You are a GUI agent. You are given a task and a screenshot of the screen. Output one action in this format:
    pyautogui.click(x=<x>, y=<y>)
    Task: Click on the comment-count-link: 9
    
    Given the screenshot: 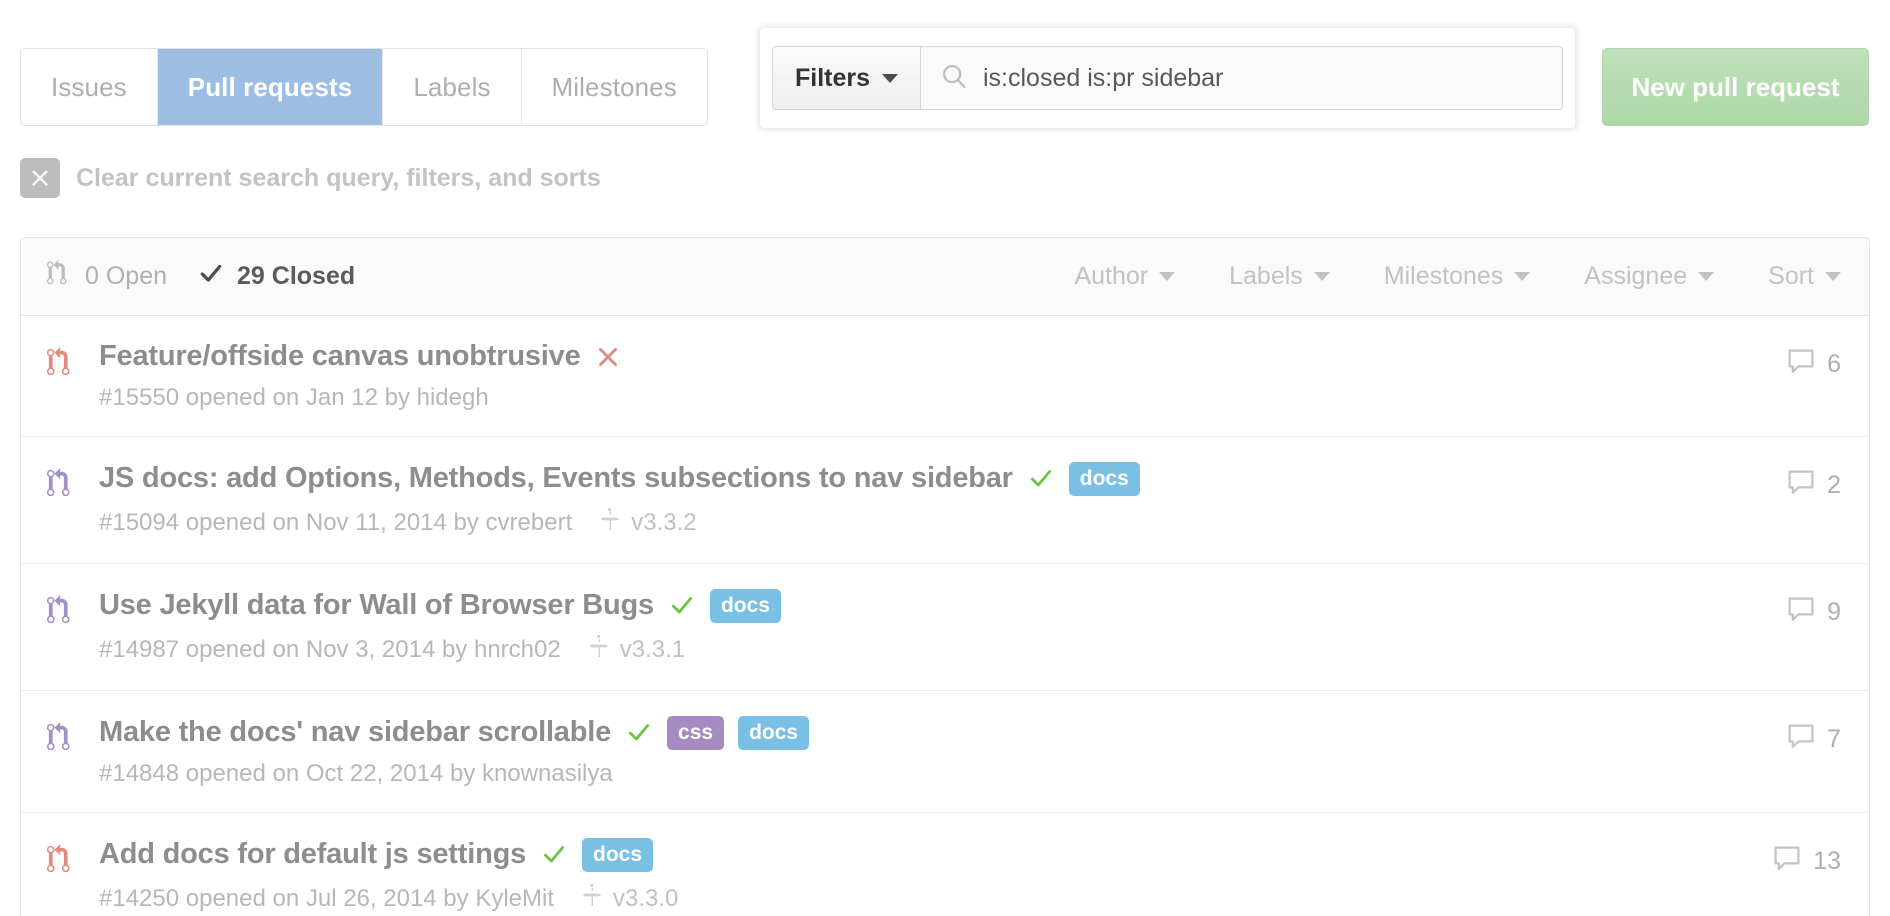 What is the action you would take?
    pyautogui.click(x=1813, y=608)
    